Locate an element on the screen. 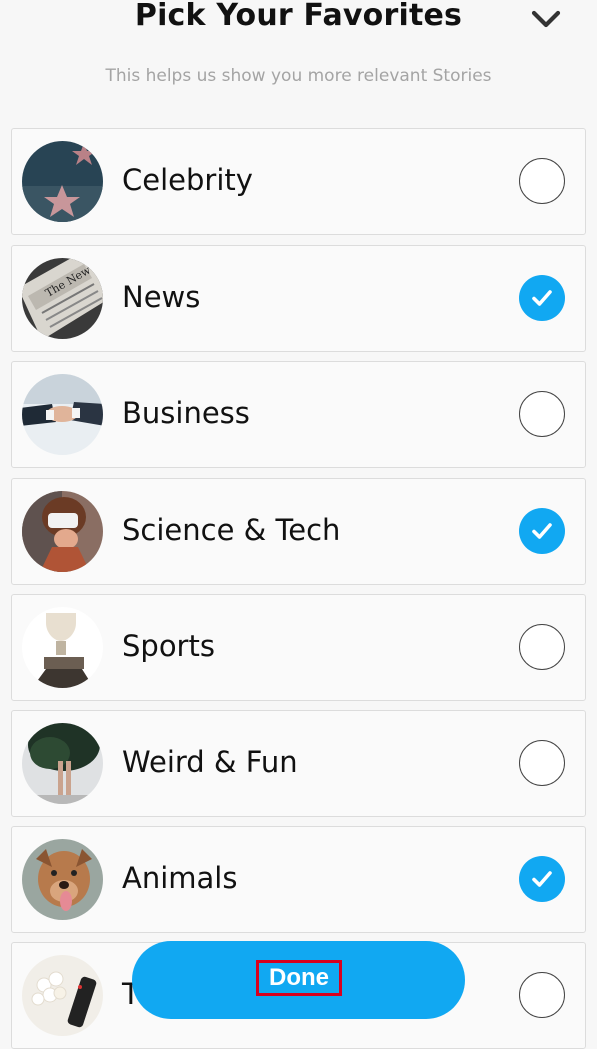  category-row-weird-fun: Weird & Fun is located at coordinates (298, 763).